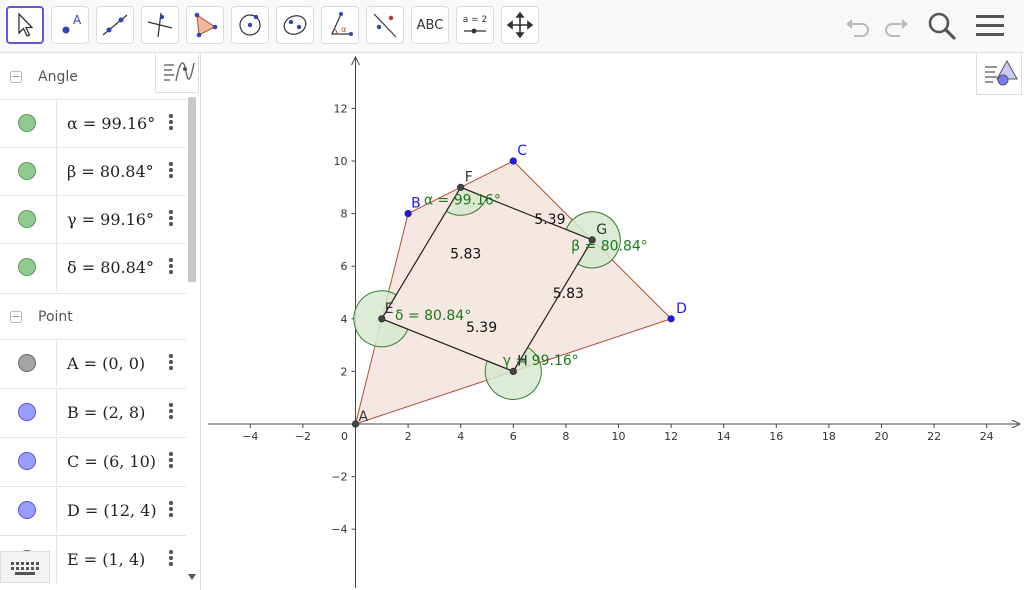 The width and height of the screenshot is (1024, 590). I want to click on point-icon: A, so click(72, 23).